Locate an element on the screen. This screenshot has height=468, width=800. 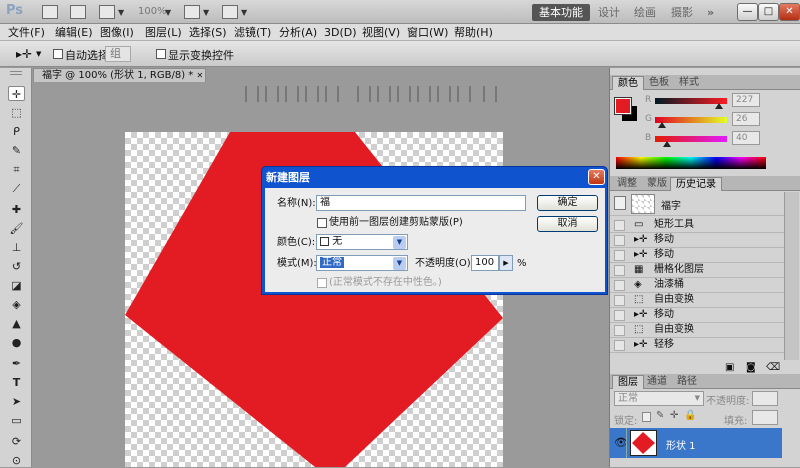
channel-value-input: 26 is located at coordinates (746, 119).